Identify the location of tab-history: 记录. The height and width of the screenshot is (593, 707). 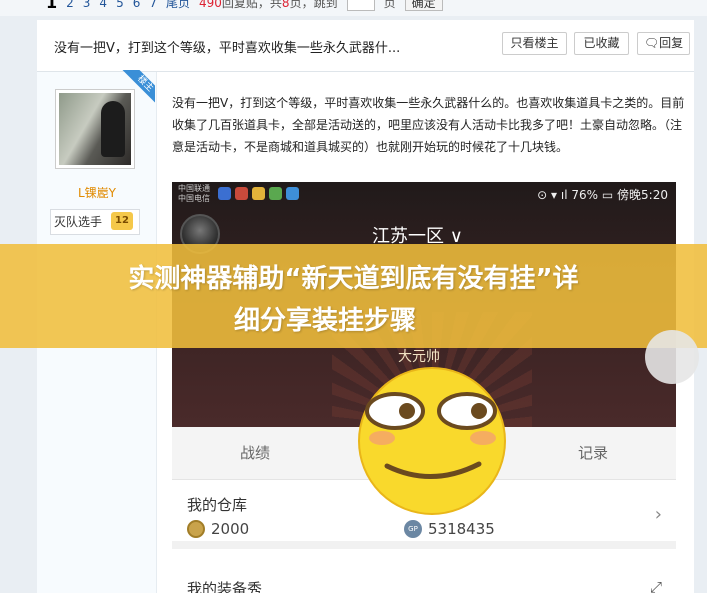
(592, 453).